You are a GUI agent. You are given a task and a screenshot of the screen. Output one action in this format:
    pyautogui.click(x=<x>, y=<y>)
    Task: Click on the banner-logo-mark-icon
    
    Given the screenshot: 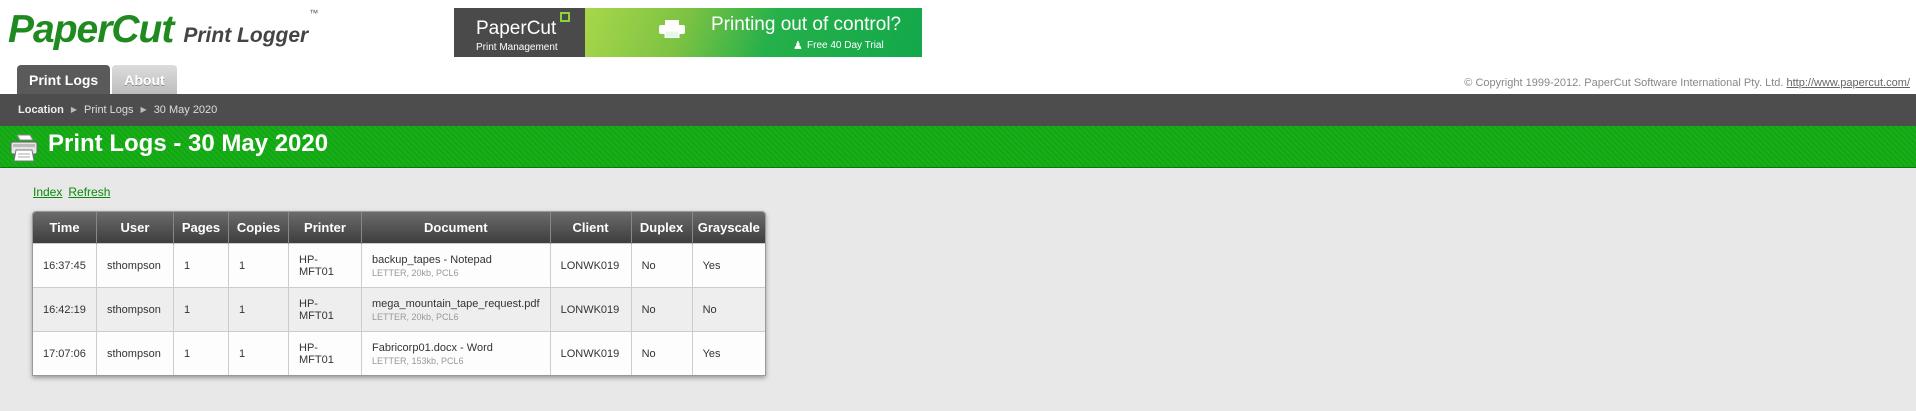 What is the action you would take?
    pyautogui.click(x=565, y=17)
    